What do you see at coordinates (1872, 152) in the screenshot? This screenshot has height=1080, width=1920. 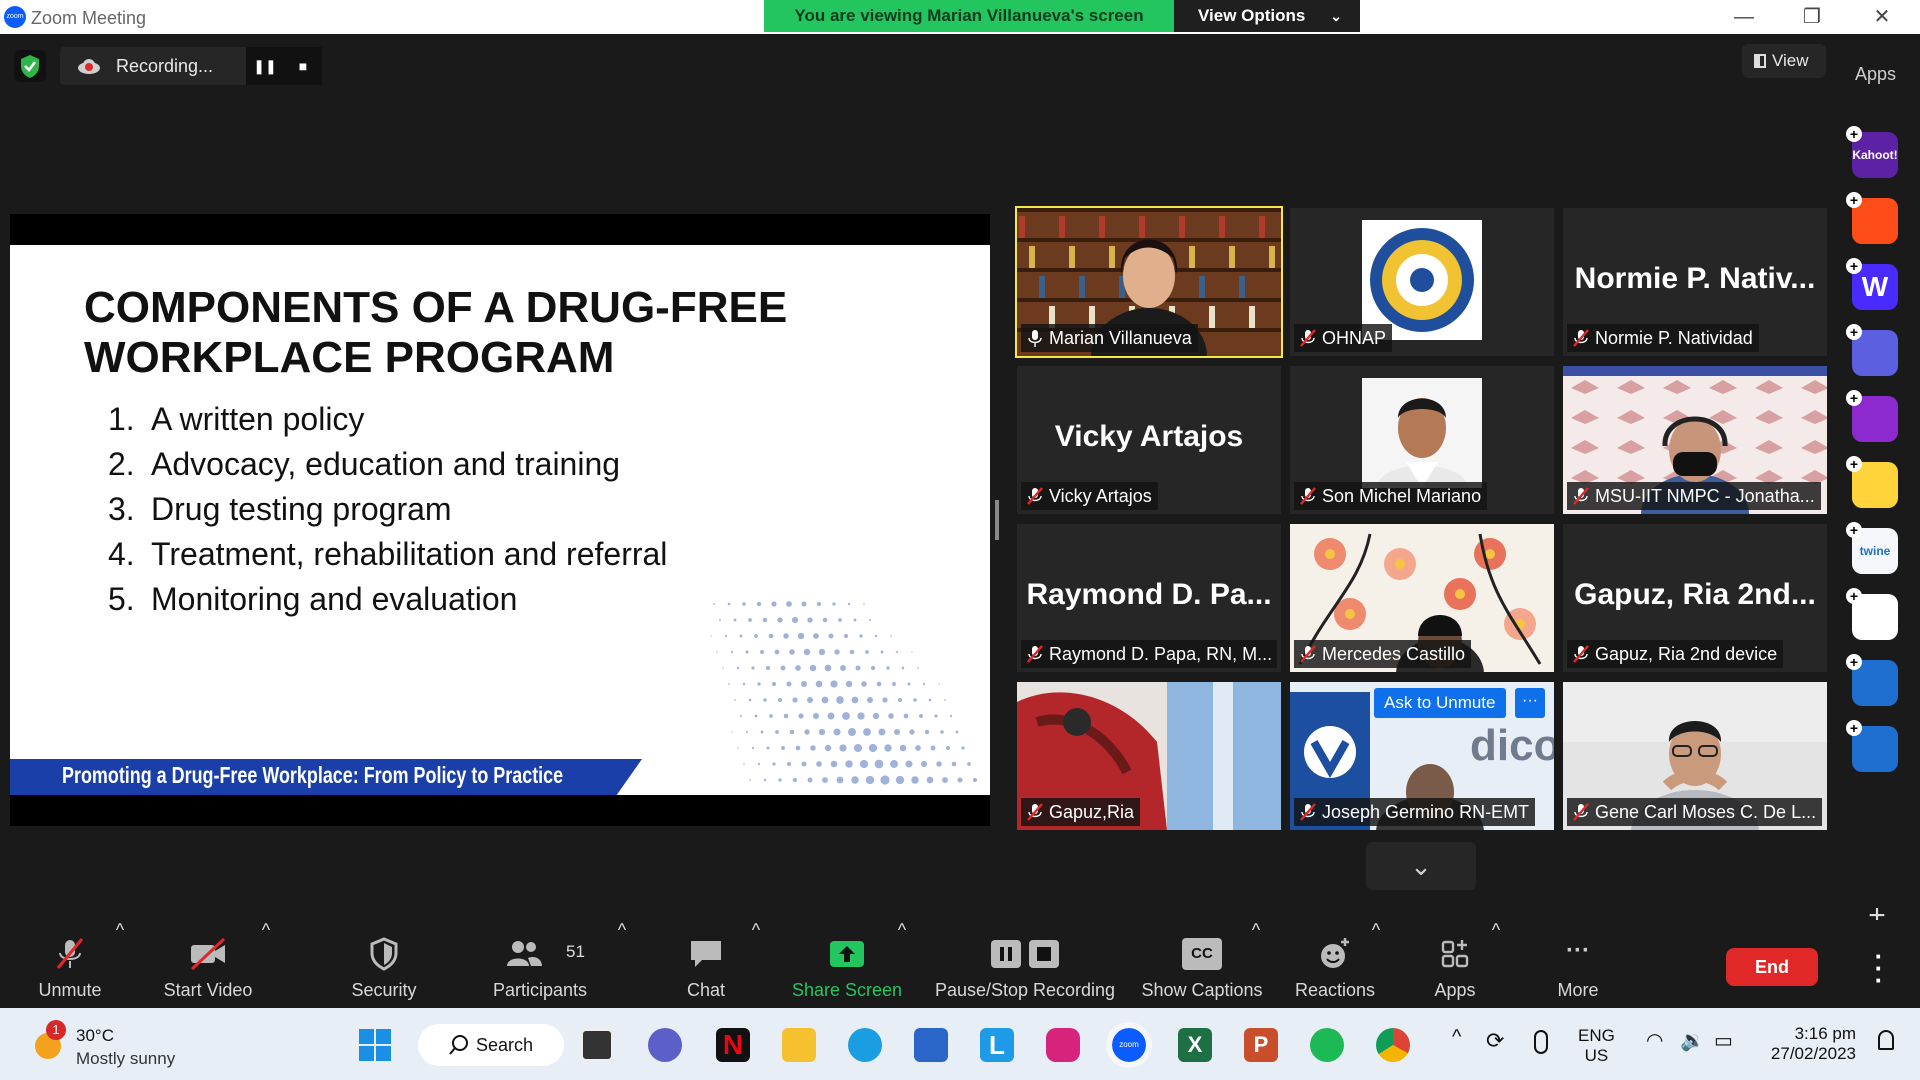 I see `app-kahoot-icon: Kahoot! +` at bounding box center [1872, 152].